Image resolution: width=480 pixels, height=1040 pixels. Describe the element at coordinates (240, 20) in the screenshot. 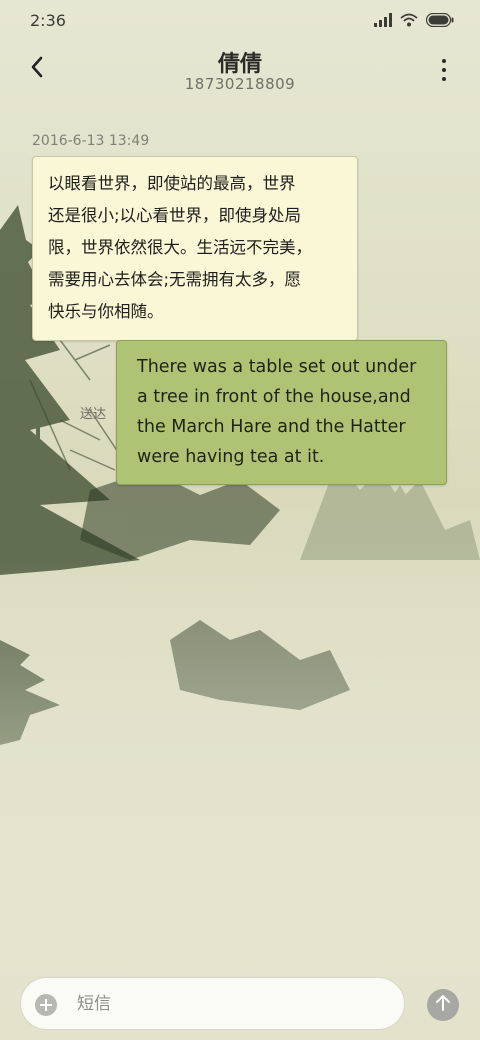

I see `status-bar: 2:36` at that location.